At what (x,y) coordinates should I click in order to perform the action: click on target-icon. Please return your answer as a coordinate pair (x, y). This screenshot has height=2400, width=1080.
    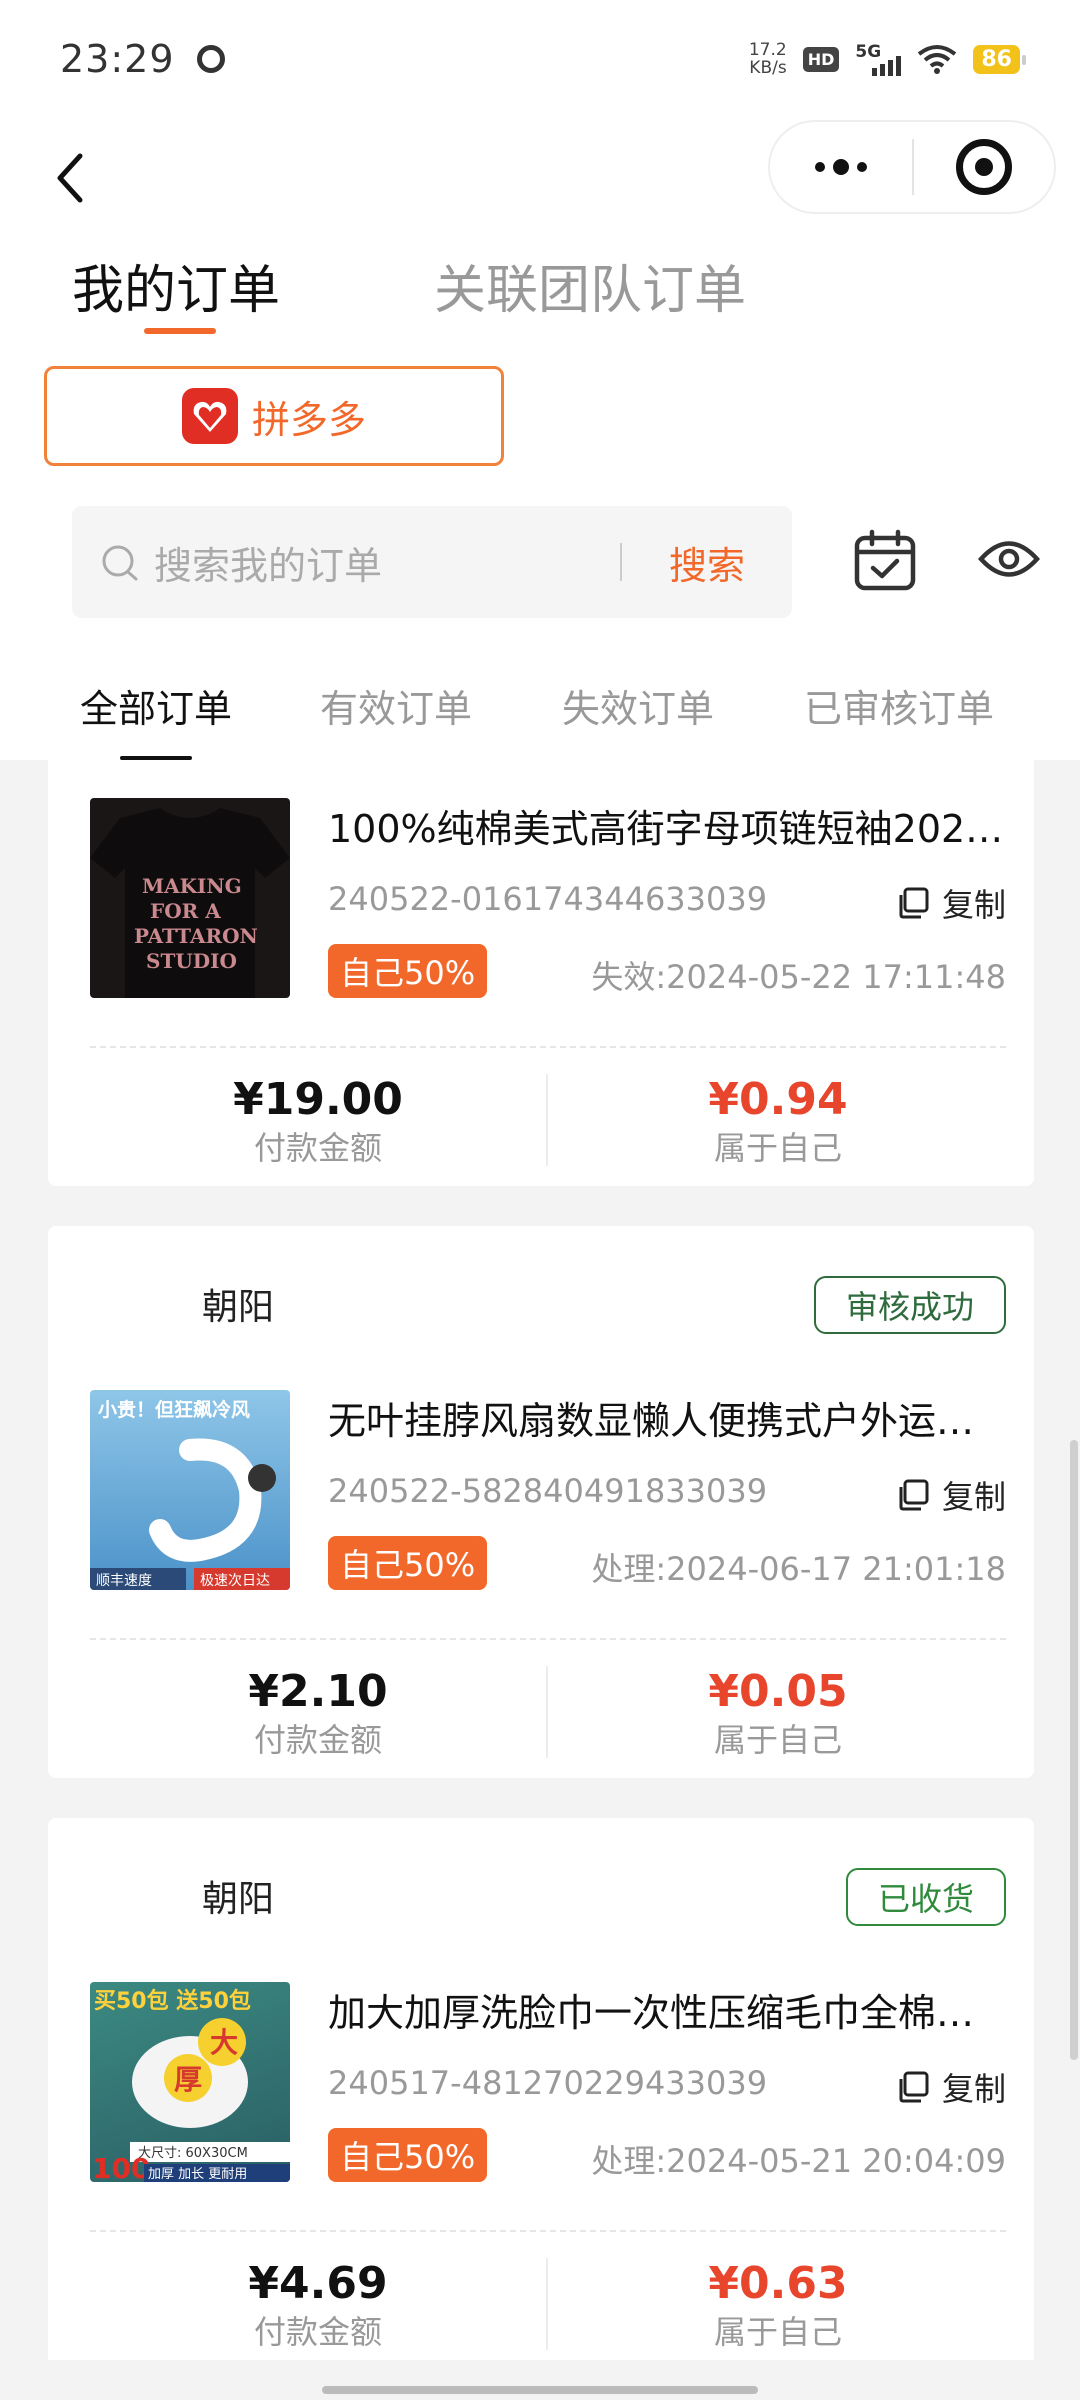
    Looking at the image, I should click on (984, 167).